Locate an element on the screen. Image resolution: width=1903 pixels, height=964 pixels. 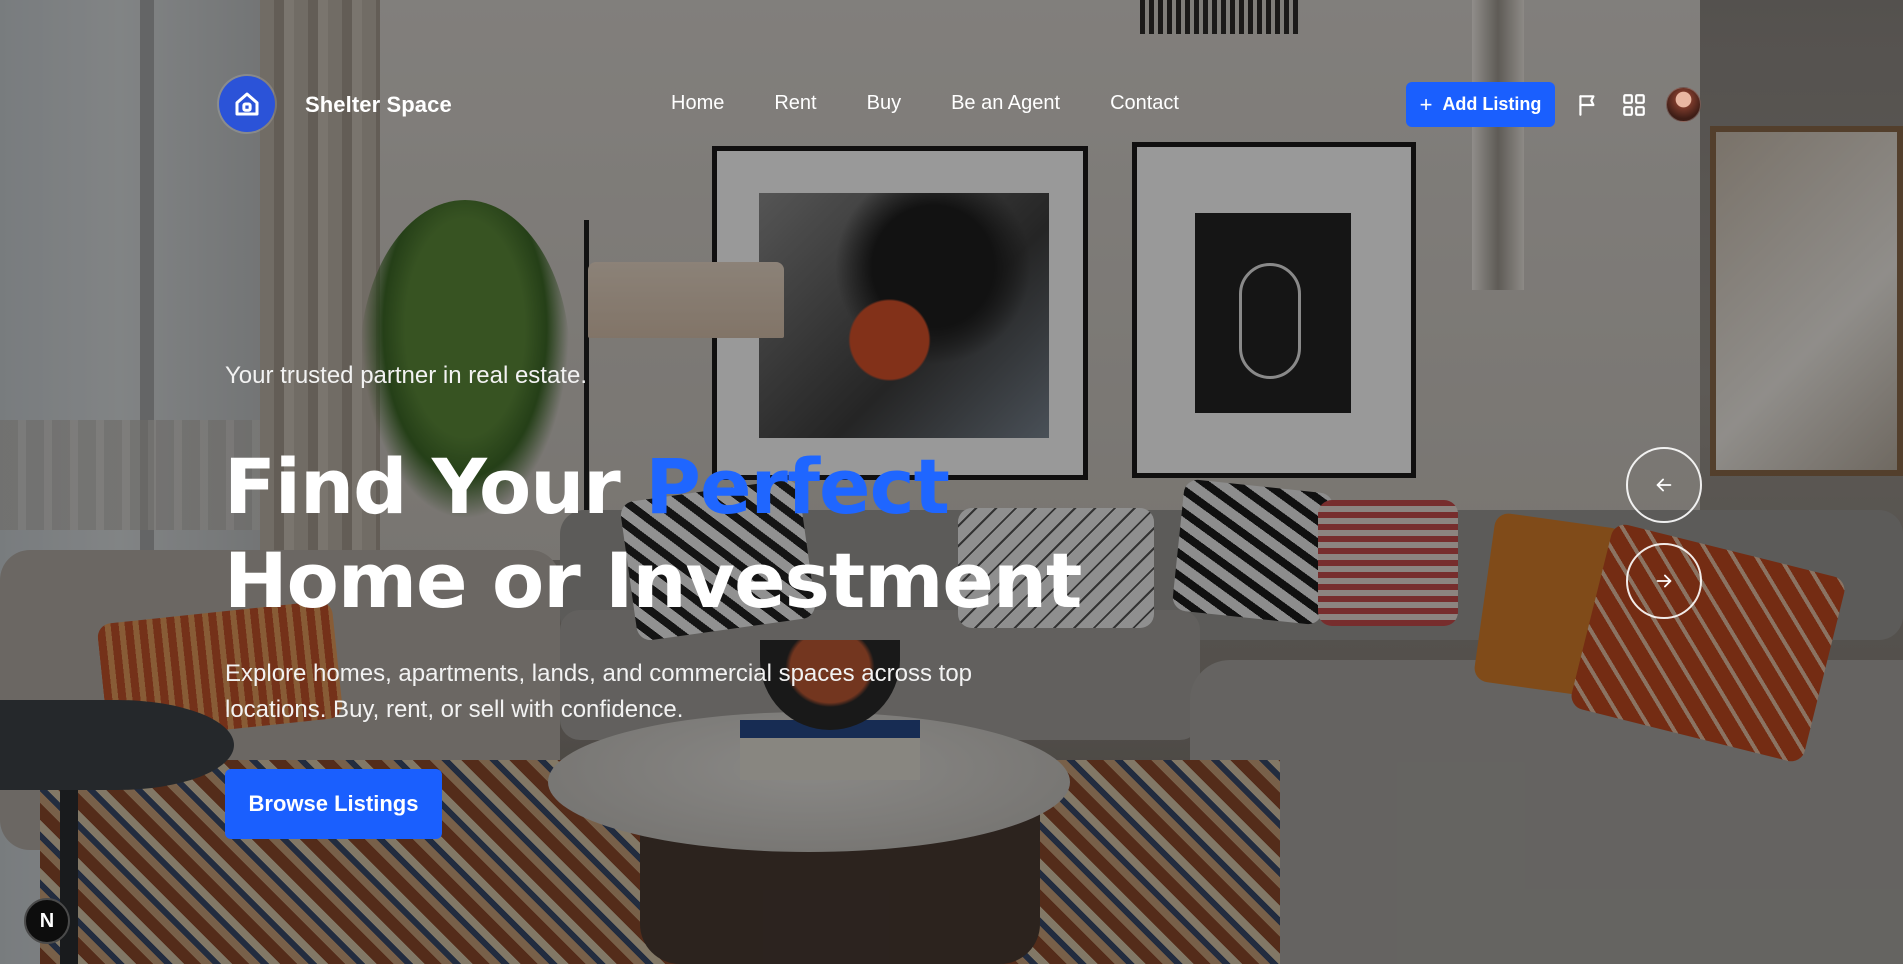
nav-home: Home is located at coordinates (697, 103).